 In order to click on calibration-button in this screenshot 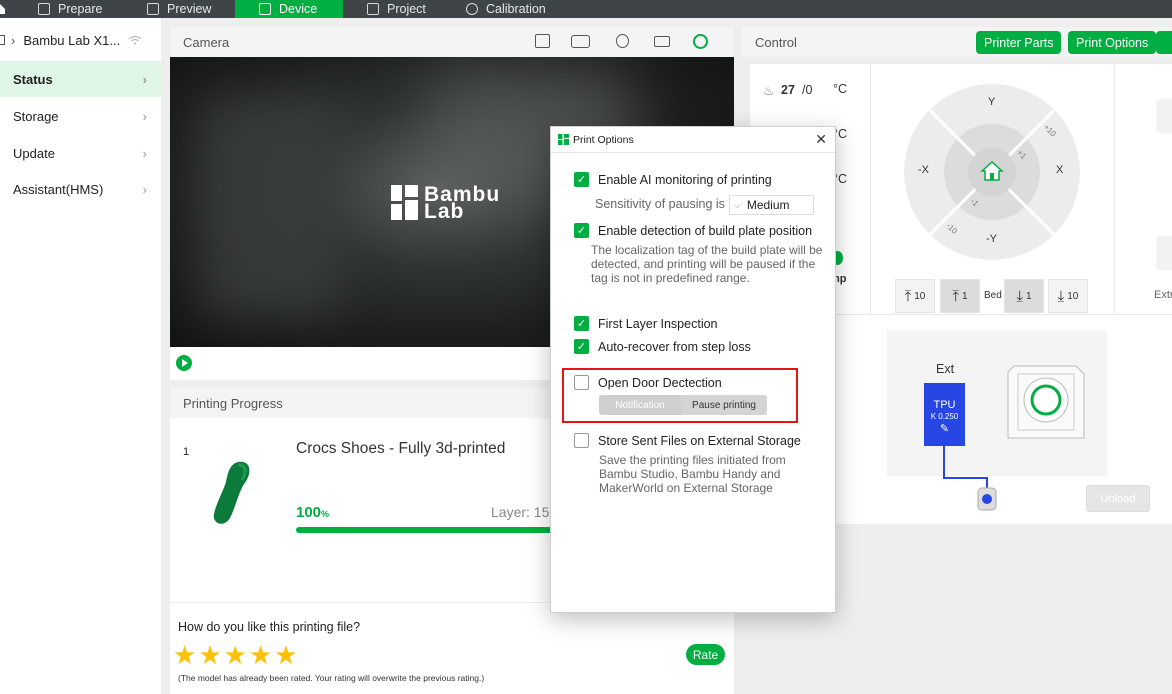, I will do `click(1164, 42)`.